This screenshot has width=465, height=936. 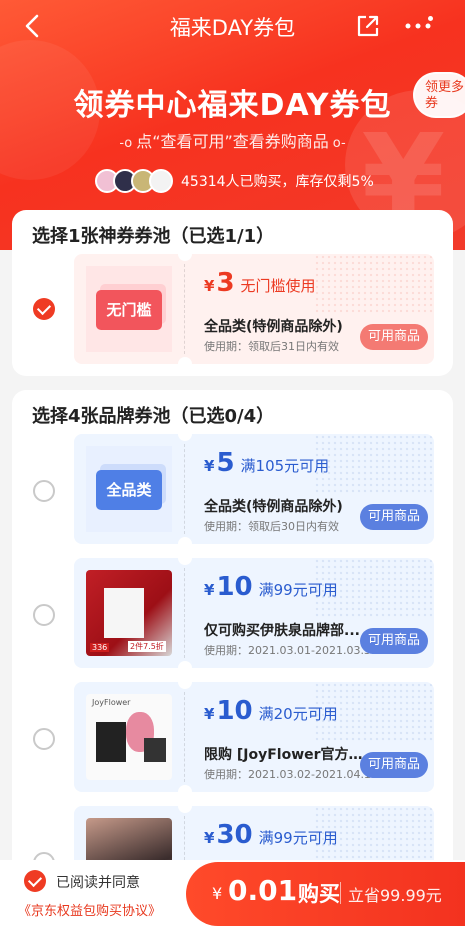 I want to click on product-thumbnail: JoyFlower, so click(x=129, y=737).